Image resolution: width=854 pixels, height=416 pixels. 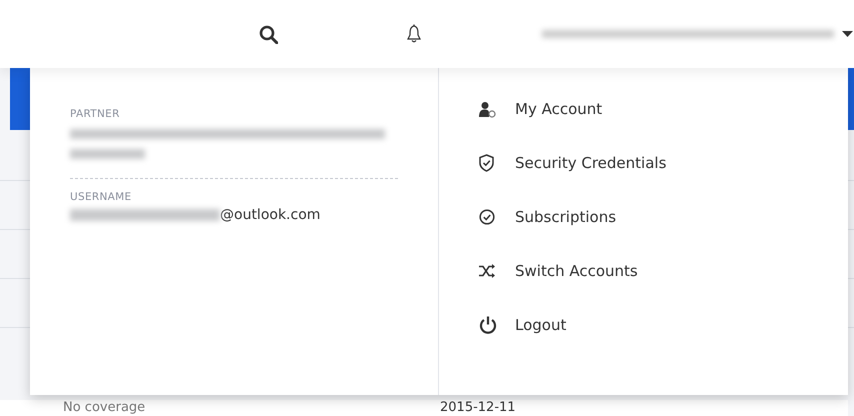 What do you see at coordinates (487, 271) in the screenshot?
I see `shuffle-icon` at bounding box center [487, 271].